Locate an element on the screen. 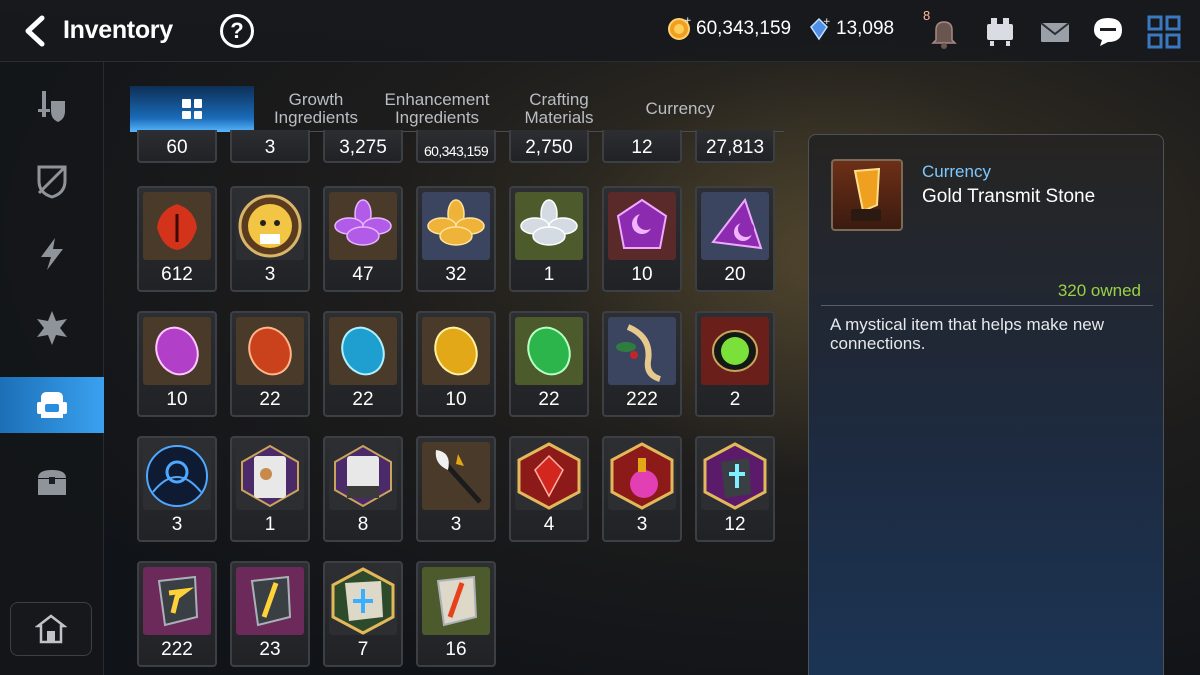  item-slot: 16 is located at coordinates (456, 614).